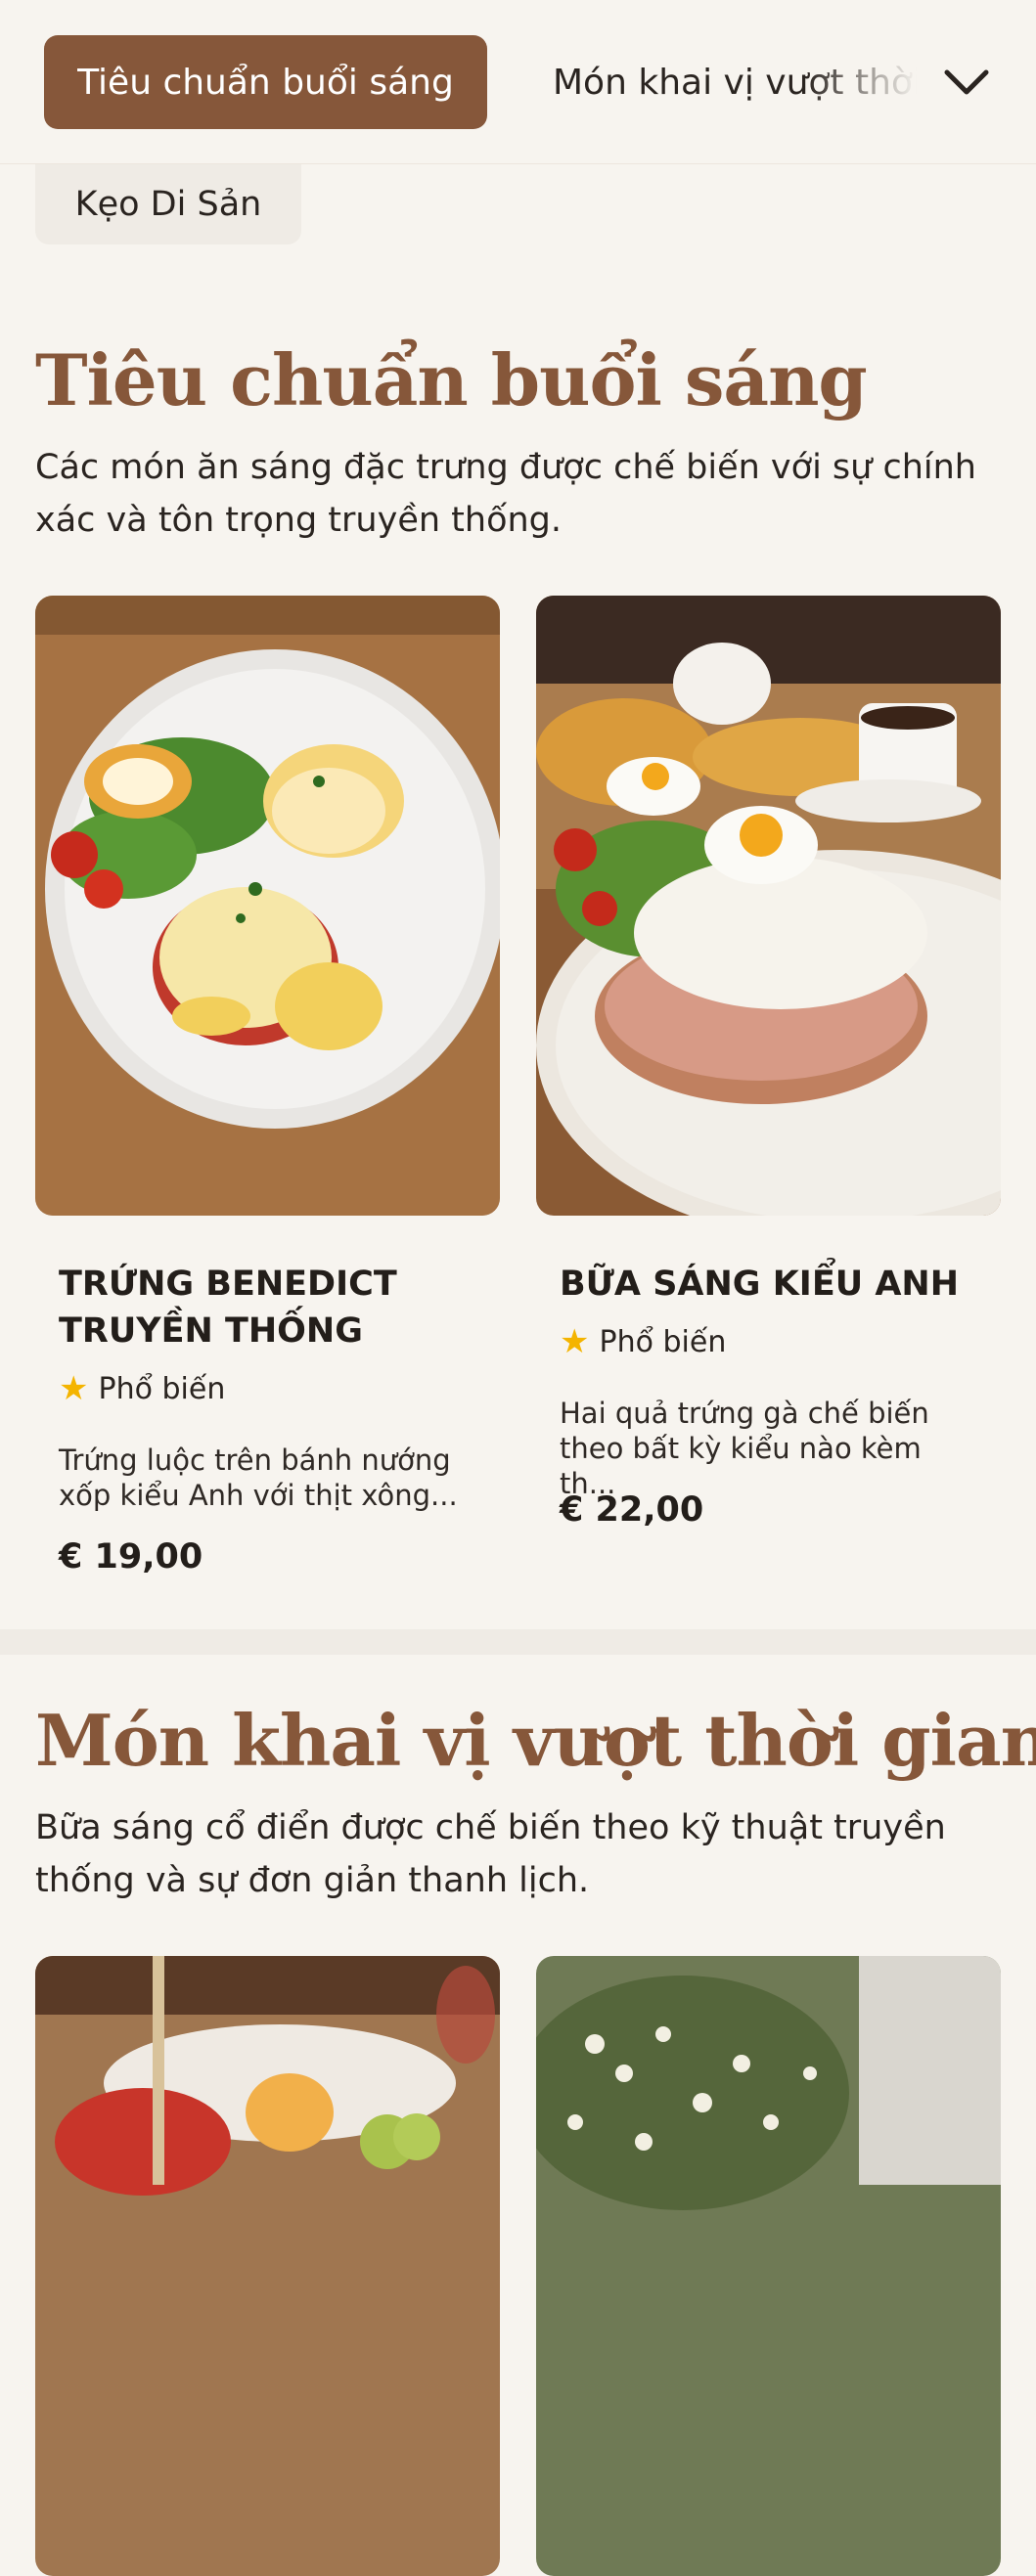  What do you see at coordinates (535, 1740) in the screenshot?
I see `section-title: Món khai vị vượt thời gian` at bounding box center [535, 1740].